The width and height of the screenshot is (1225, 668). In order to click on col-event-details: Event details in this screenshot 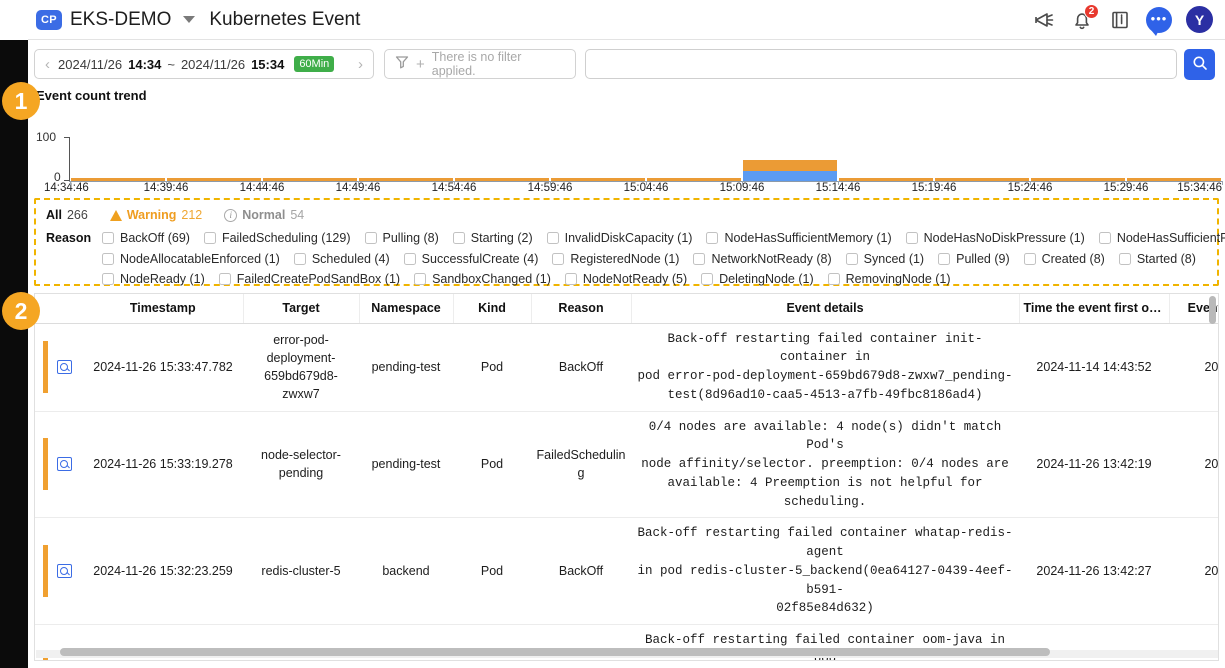, I will do `click(825, 309)`.